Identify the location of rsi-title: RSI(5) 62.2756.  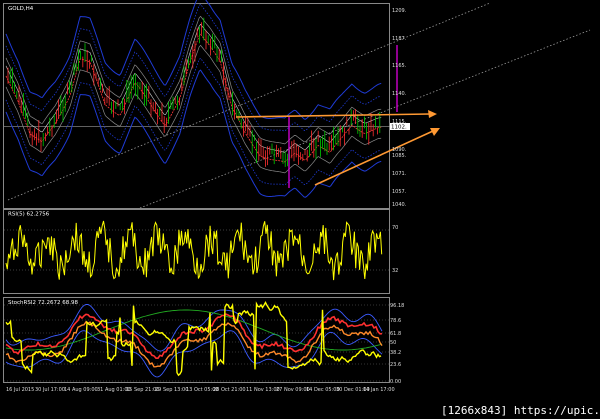
(29, 215).